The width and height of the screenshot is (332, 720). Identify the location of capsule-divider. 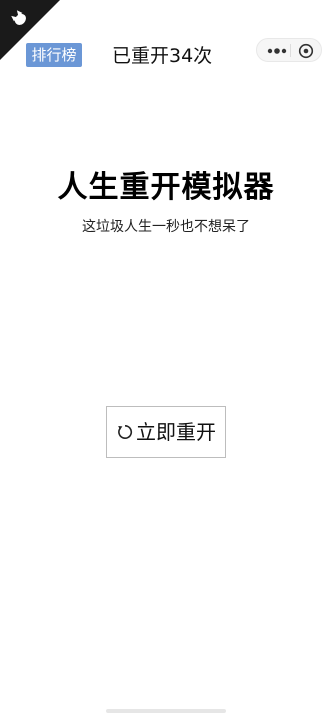
(290, 50).